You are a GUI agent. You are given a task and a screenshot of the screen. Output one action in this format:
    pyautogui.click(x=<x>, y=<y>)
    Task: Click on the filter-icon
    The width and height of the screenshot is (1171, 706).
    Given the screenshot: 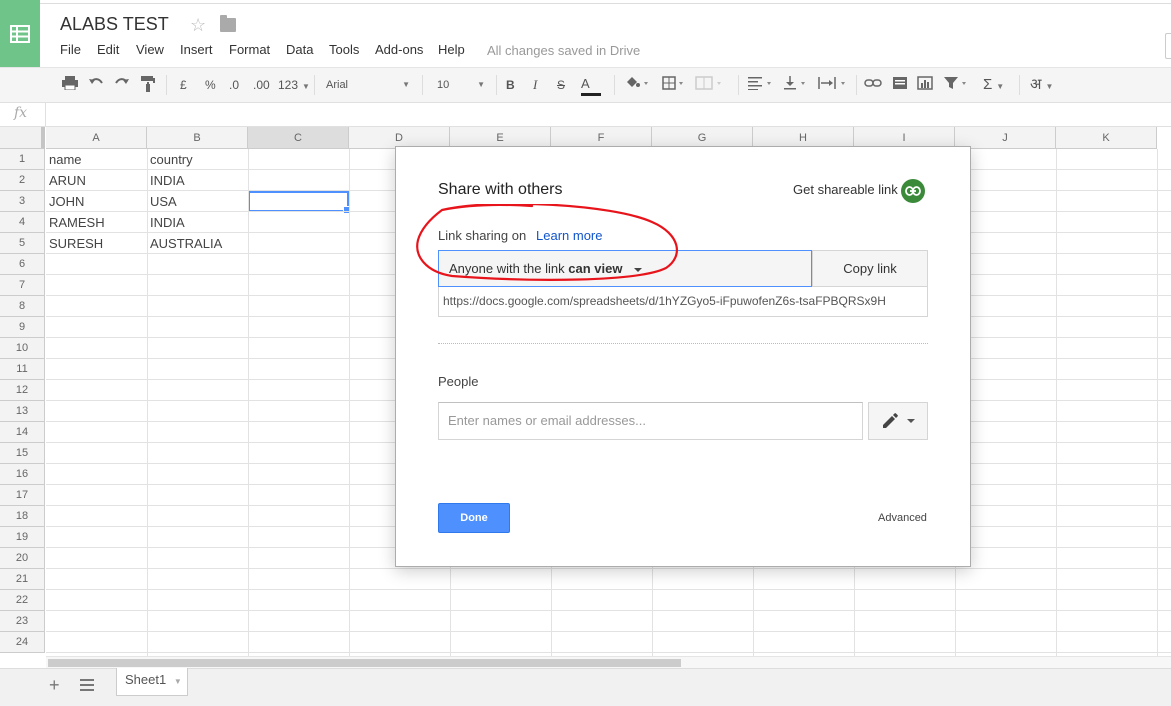 What is the action you would take?
    pyautogui.click(x=956, y=85)
    